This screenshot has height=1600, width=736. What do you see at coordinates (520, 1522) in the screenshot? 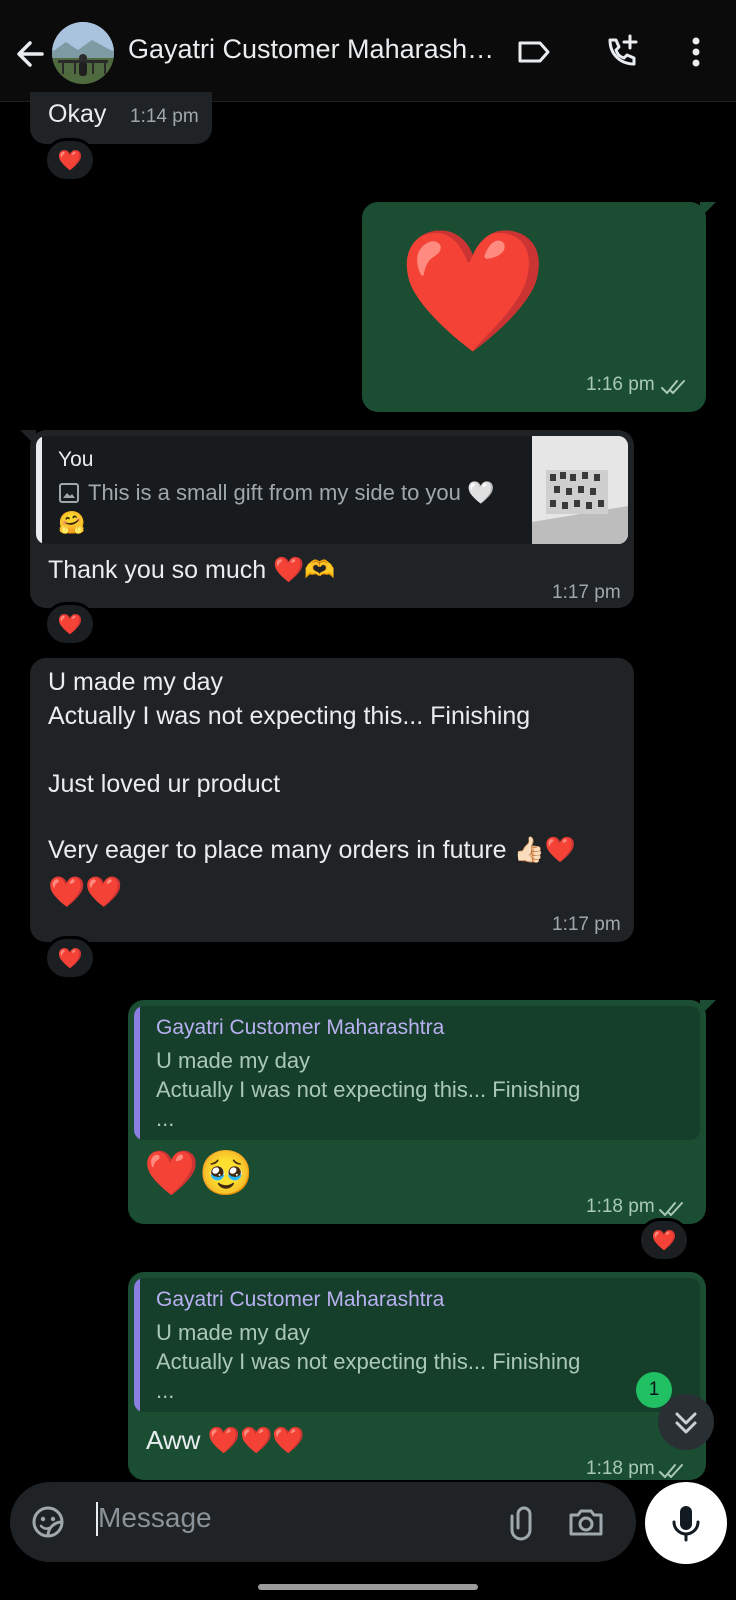
I see `attach-paperclip-icon` at bounding box center [520, 1522].